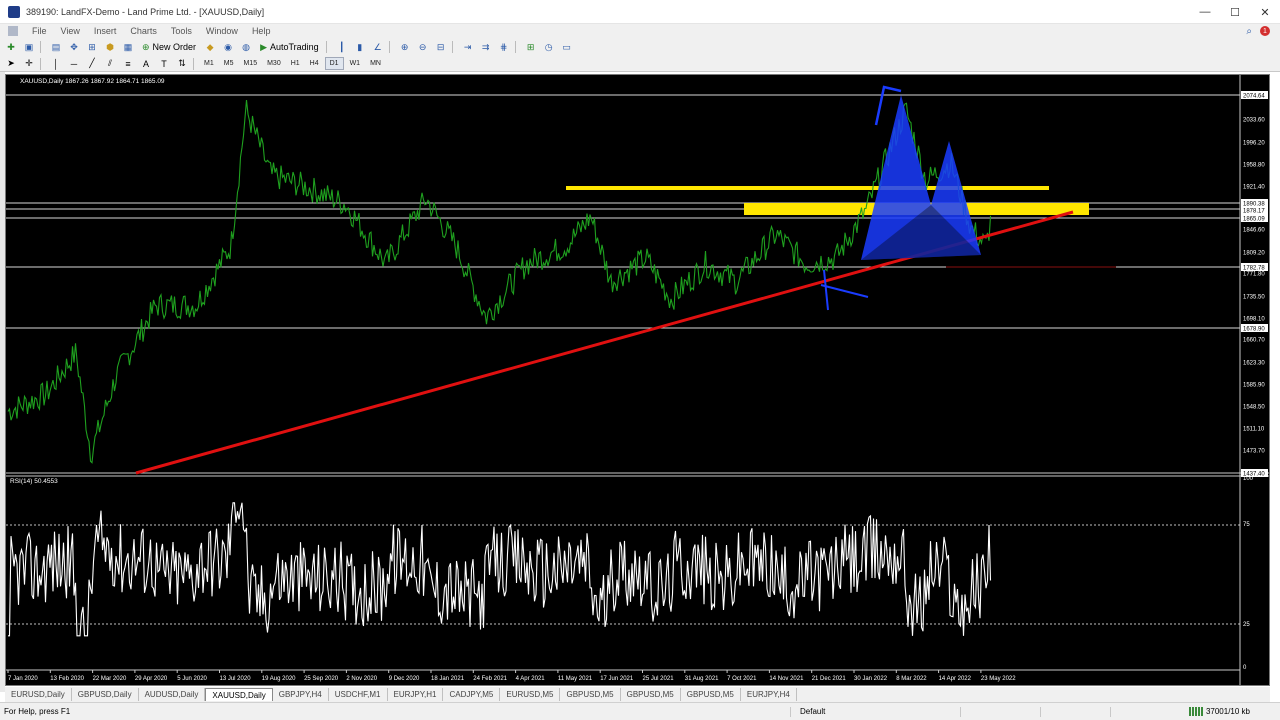  I want to click on navigator-icon: ⊞, so click(92, 47).